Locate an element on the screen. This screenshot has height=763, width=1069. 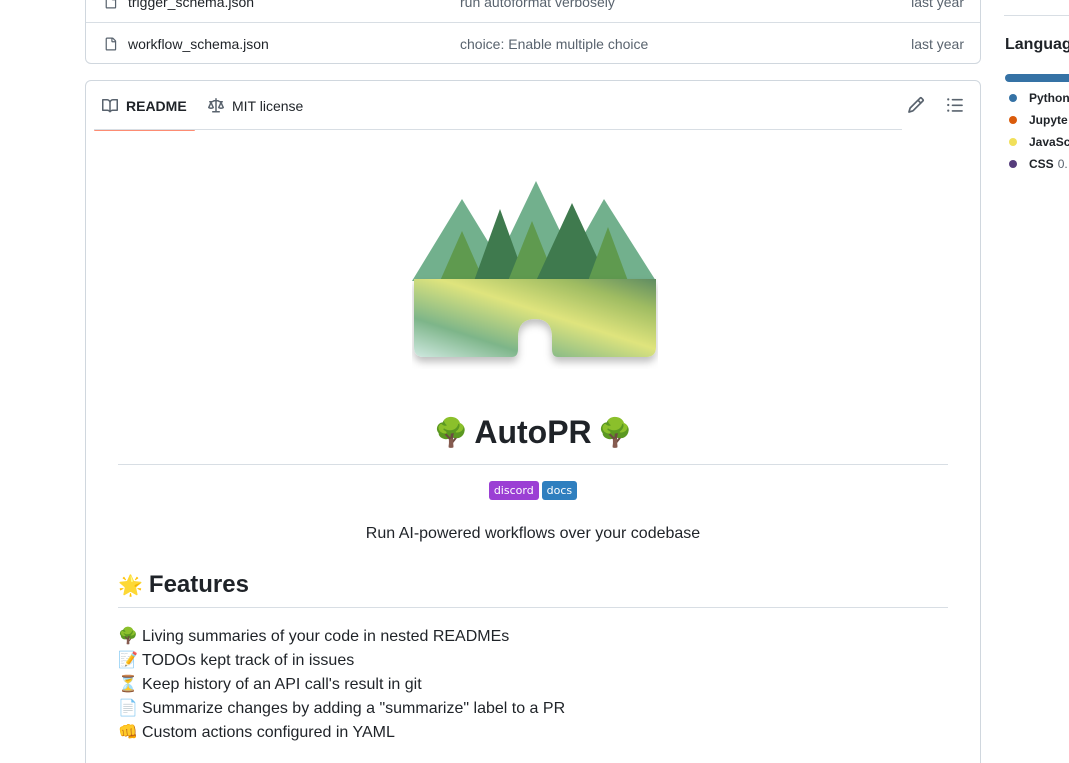
list-item: 📝 TODOs kept track of in issues is located at coordinates (341, 661).